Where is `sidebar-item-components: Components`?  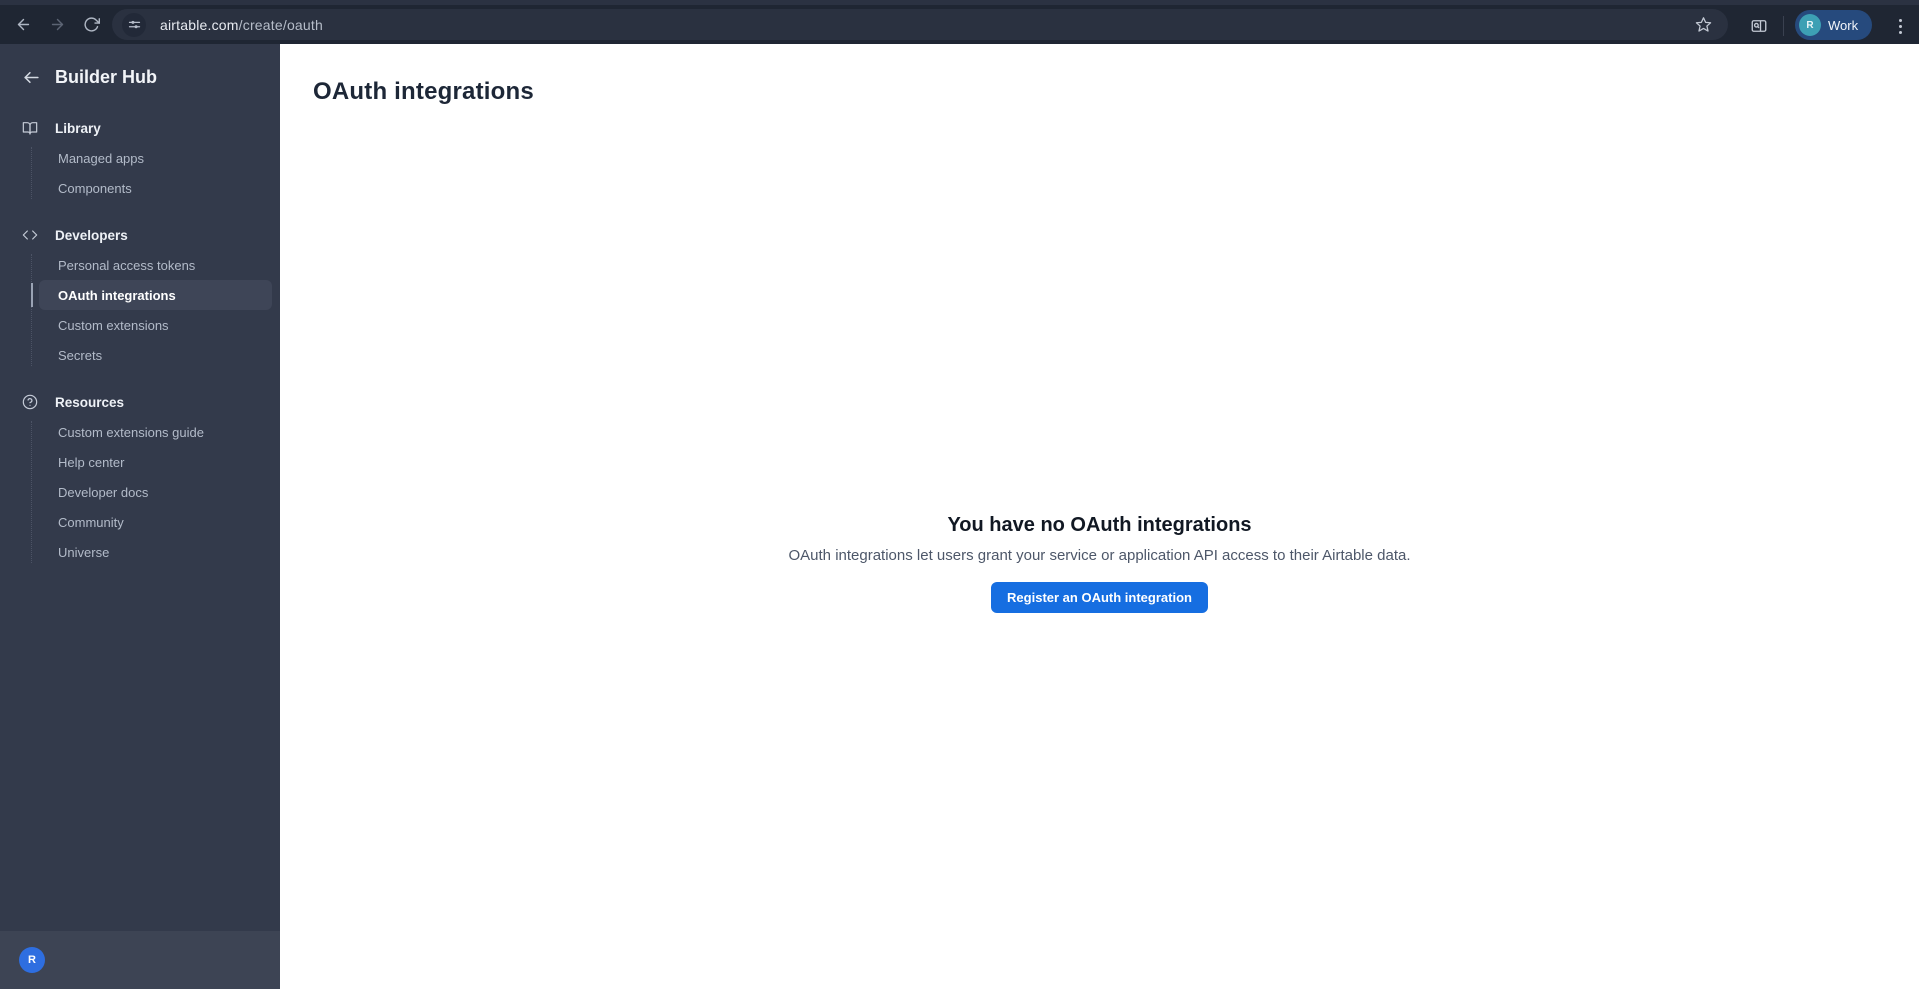
sidebar-item-components: Components is located at coordinates (155, 188).